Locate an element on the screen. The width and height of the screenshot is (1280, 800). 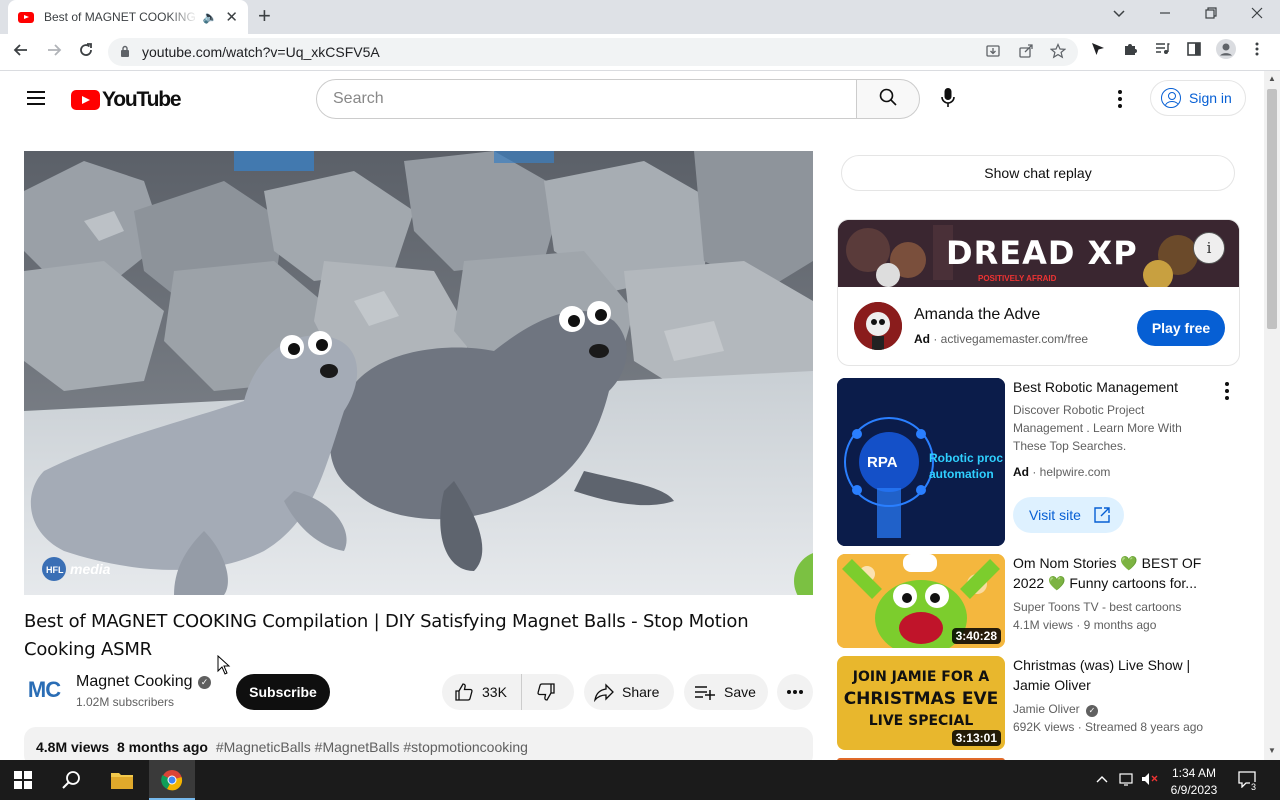
media-control-icon is located at coordinates (1162, 51).